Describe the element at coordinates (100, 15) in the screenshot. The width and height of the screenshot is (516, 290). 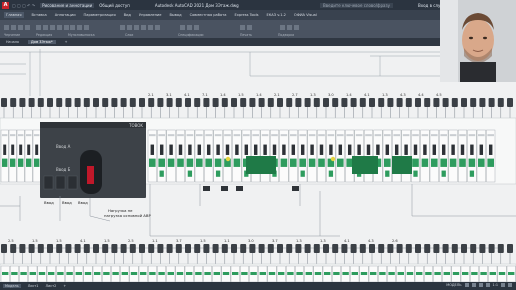
I see `ribbon-tab-parametric: Параметризация` at that location.